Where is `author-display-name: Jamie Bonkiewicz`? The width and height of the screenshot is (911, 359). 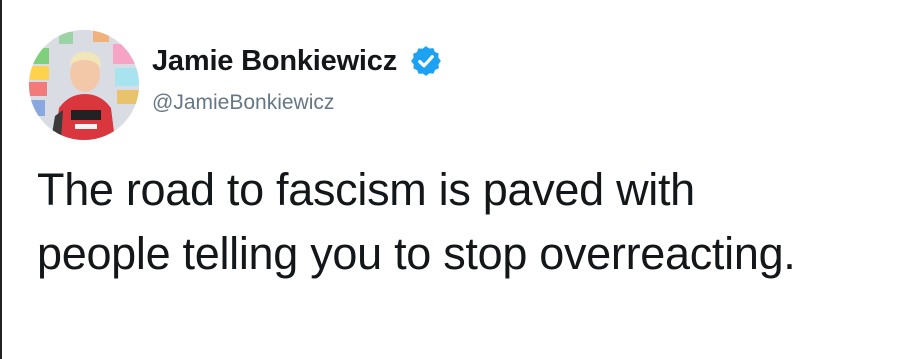 author-display-name: Jamie Bonkiewicz is located at coordinates (274, 61).